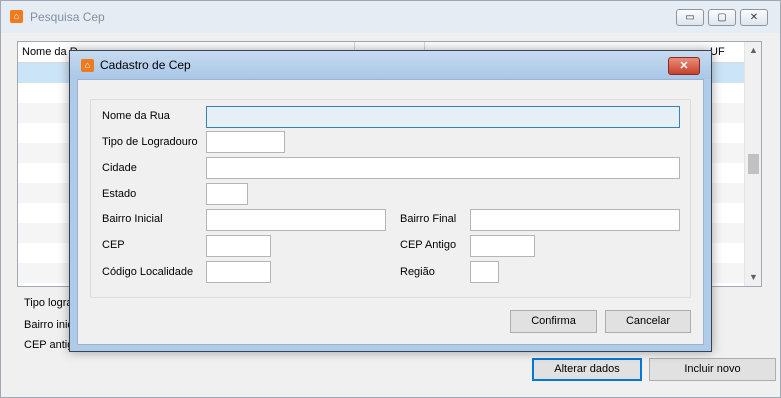  Describe the element at coordinates (48, 325) in the screenshot. I see `label-bairro-inicial: Bairro inic` at that location.